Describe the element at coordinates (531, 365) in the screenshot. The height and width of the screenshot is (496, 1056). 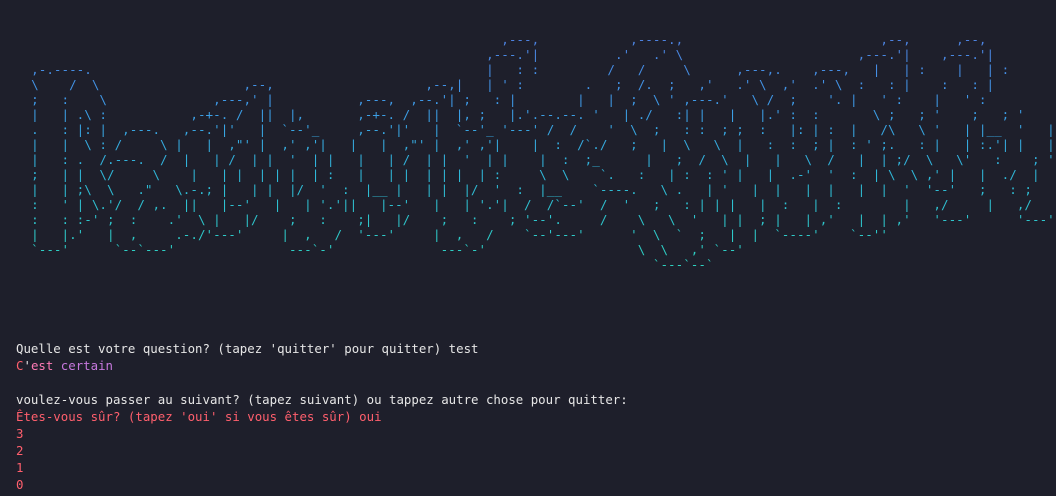
I see `answer-line: C'est certain` at that location.